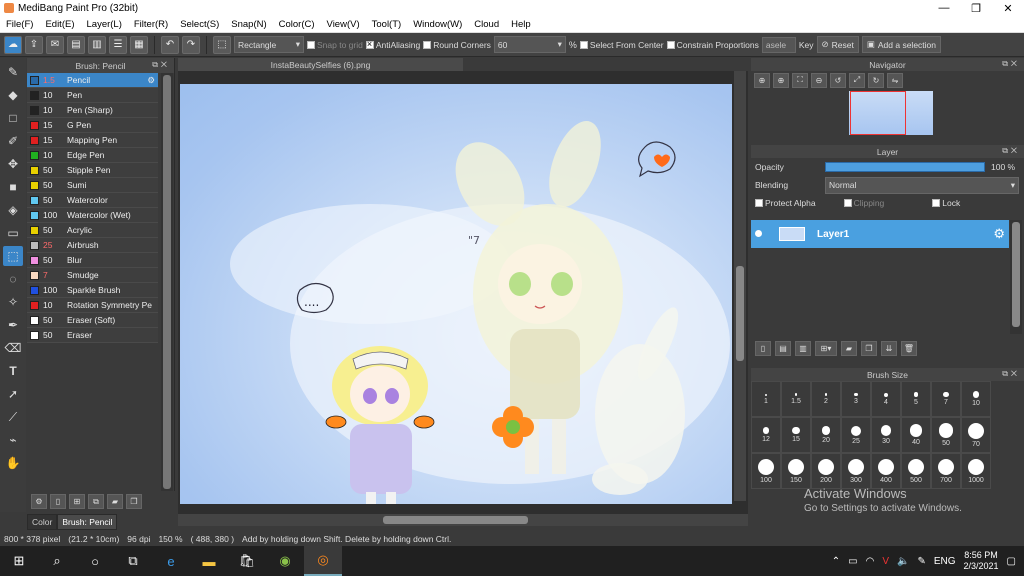  I want to click on menu-view: View(V), so click(343, 24).